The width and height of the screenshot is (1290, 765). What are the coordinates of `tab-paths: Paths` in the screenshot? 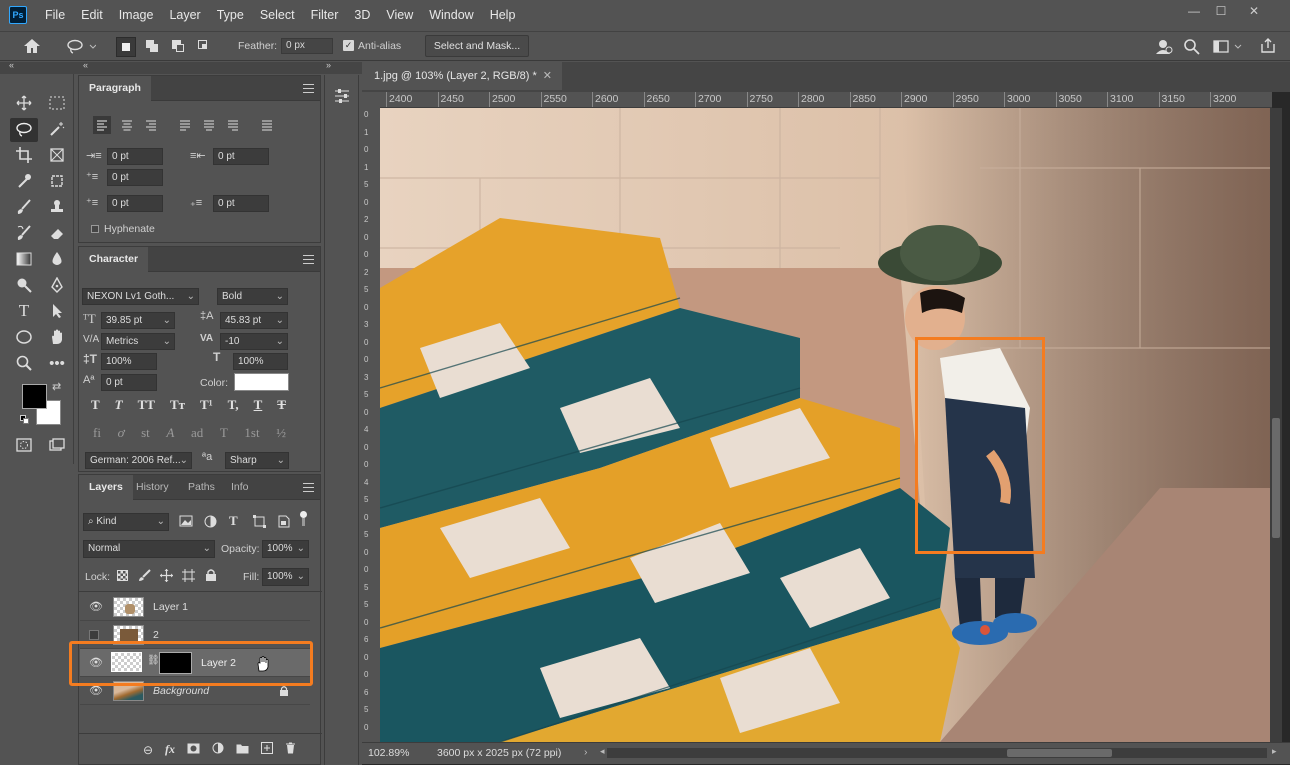 It's located at (201, 487).